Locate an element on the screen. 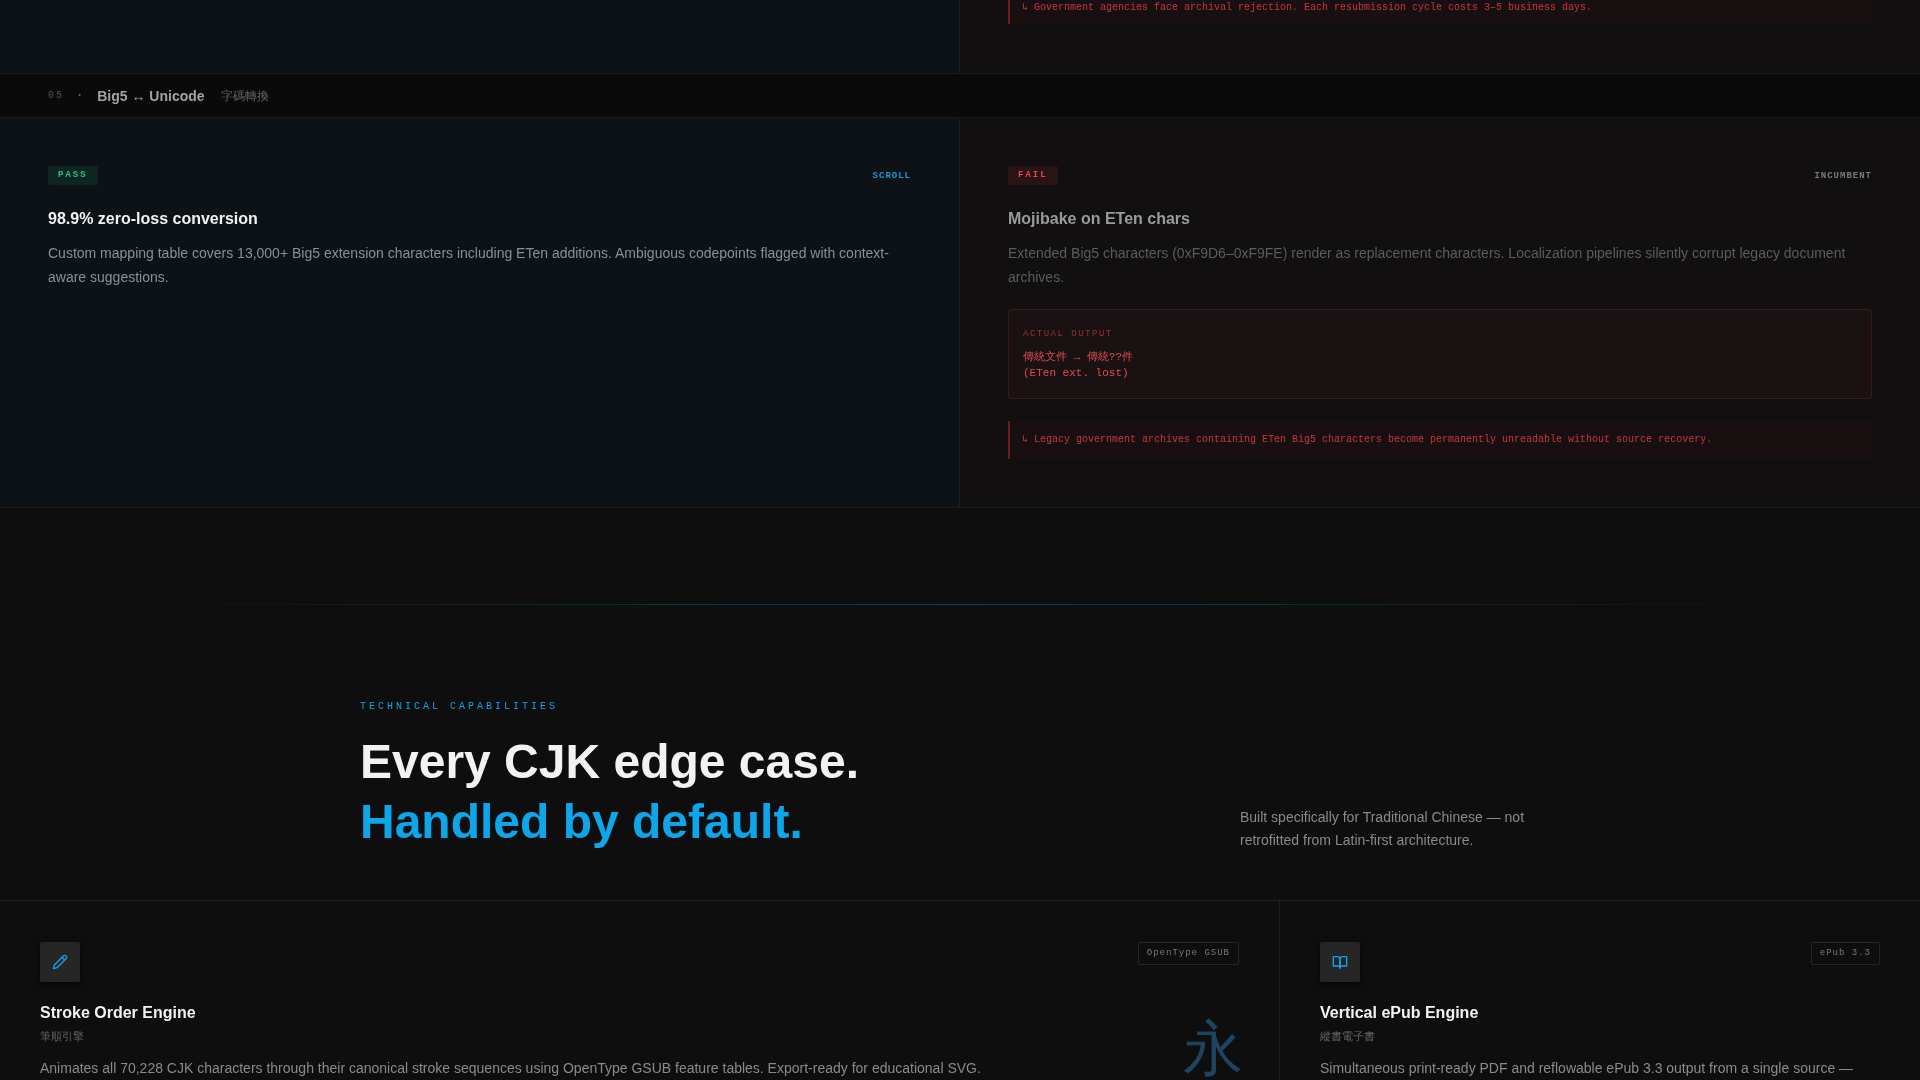 The image size is (1920, 1080). feature-subtitle: 筆順引擎 is located at coordinates (62, 1036).